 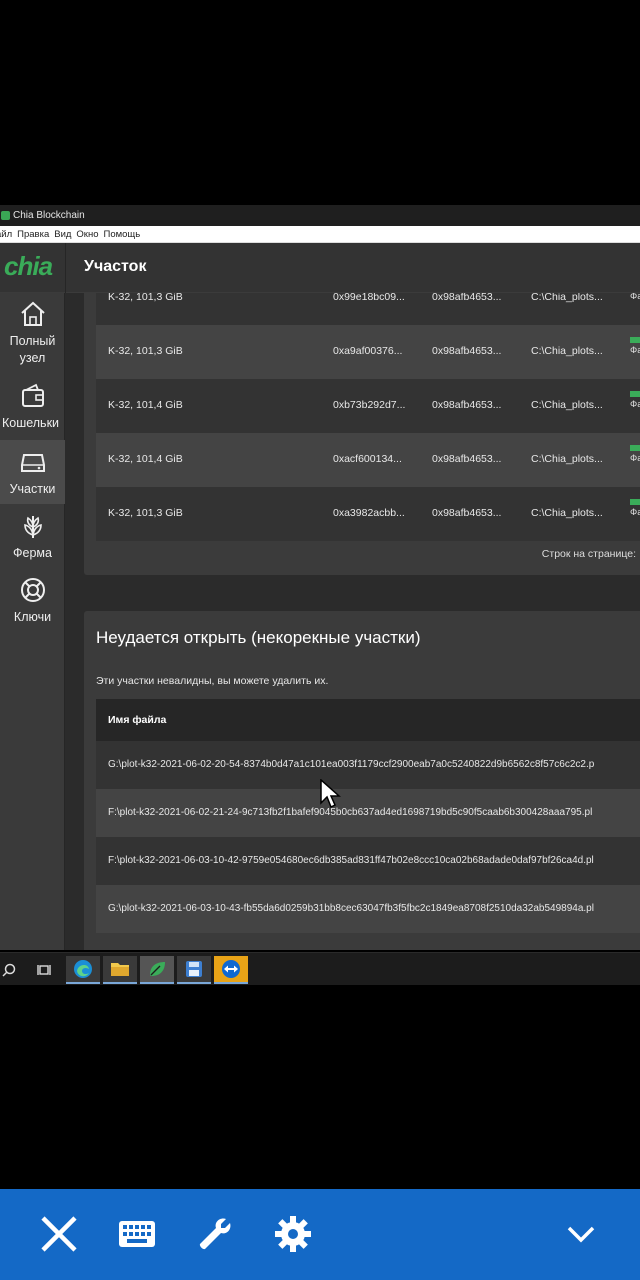 What do you see at coordinates (59, 1234) in the screenshot?
I see `close-icon` at bounding box center [59, 1234].